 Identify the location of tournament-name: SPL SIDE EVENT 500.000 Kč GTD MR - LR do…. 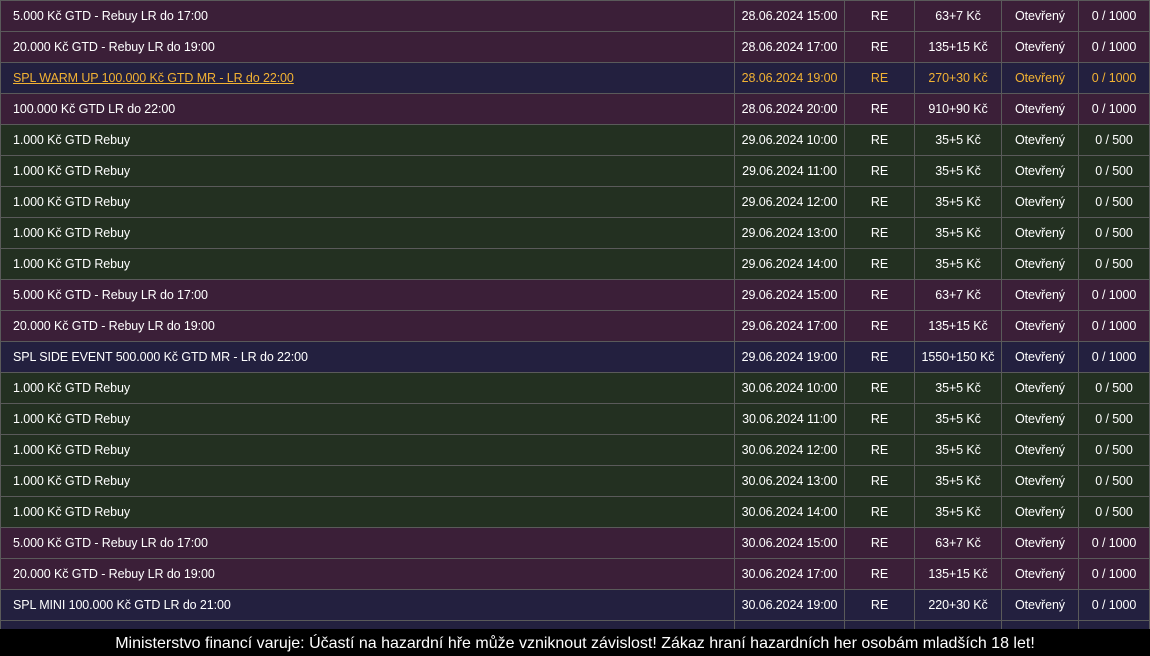
(367, 357).